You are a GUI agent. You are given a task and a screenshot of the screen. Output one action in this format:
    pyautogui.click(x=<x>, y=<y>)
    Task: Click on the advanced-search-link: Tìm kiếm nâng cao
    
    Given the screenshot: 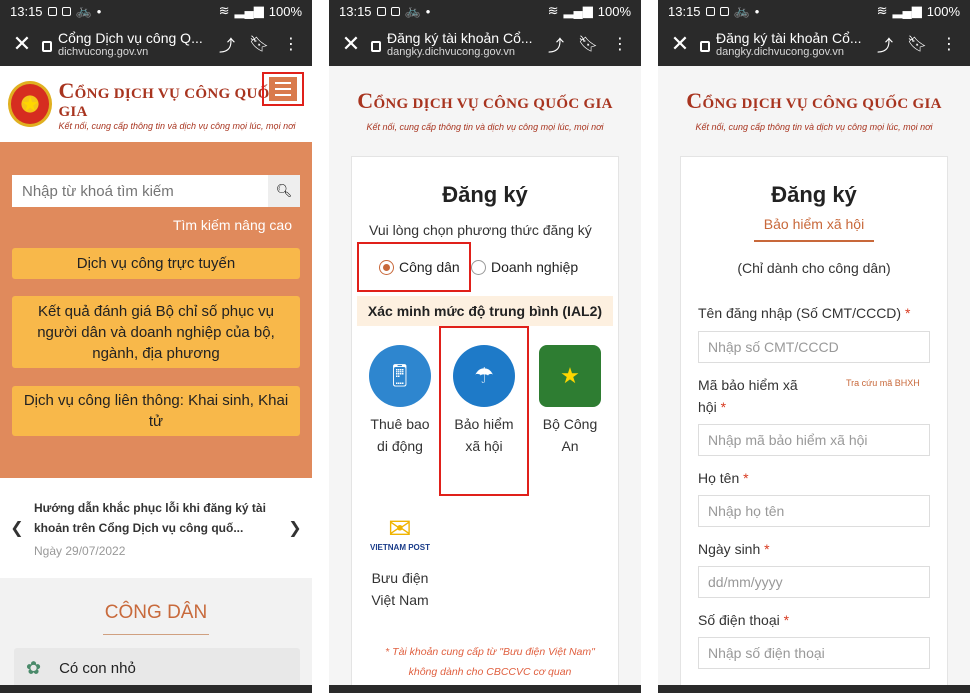 What is the action you would take?
    pyautogui.click(x=232, y=225)
    